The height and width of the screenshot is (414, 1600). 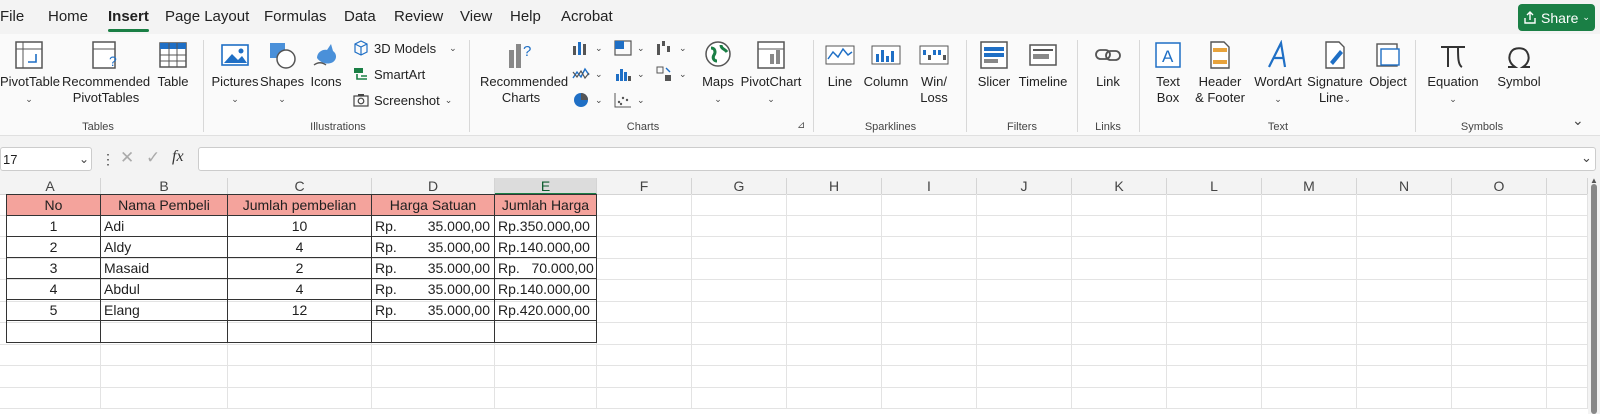 What do you see at coordinates (128, 20) in the screenshot?
I see `tab-insert: Insert` at bounding box center [128, 20].